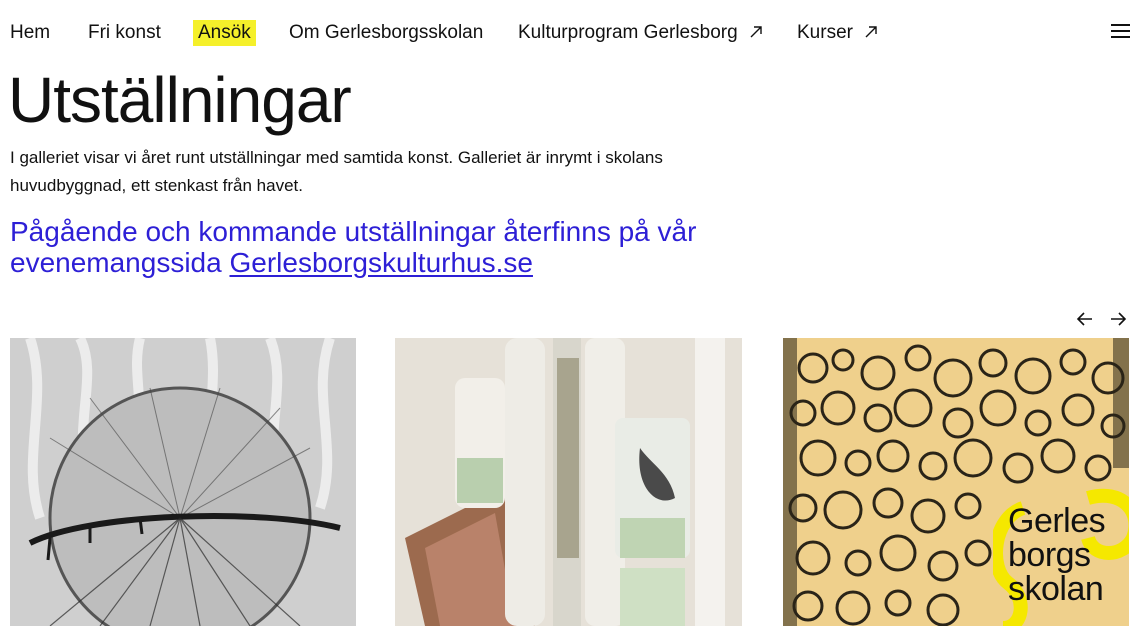  I want to click on nav-item-kurser: Kurser, so click(837, 33).